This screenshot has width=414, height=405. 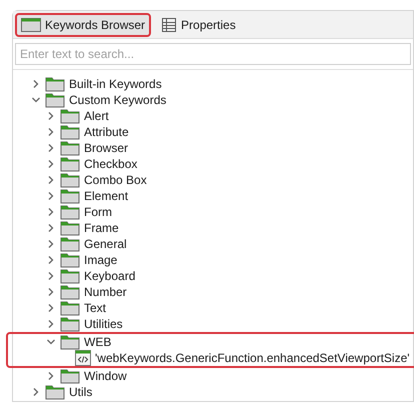 What do you see at coordinates (83, 25) in the screenshot?
I see `tab: Keywords Browser` at bounding box center [83, 25].